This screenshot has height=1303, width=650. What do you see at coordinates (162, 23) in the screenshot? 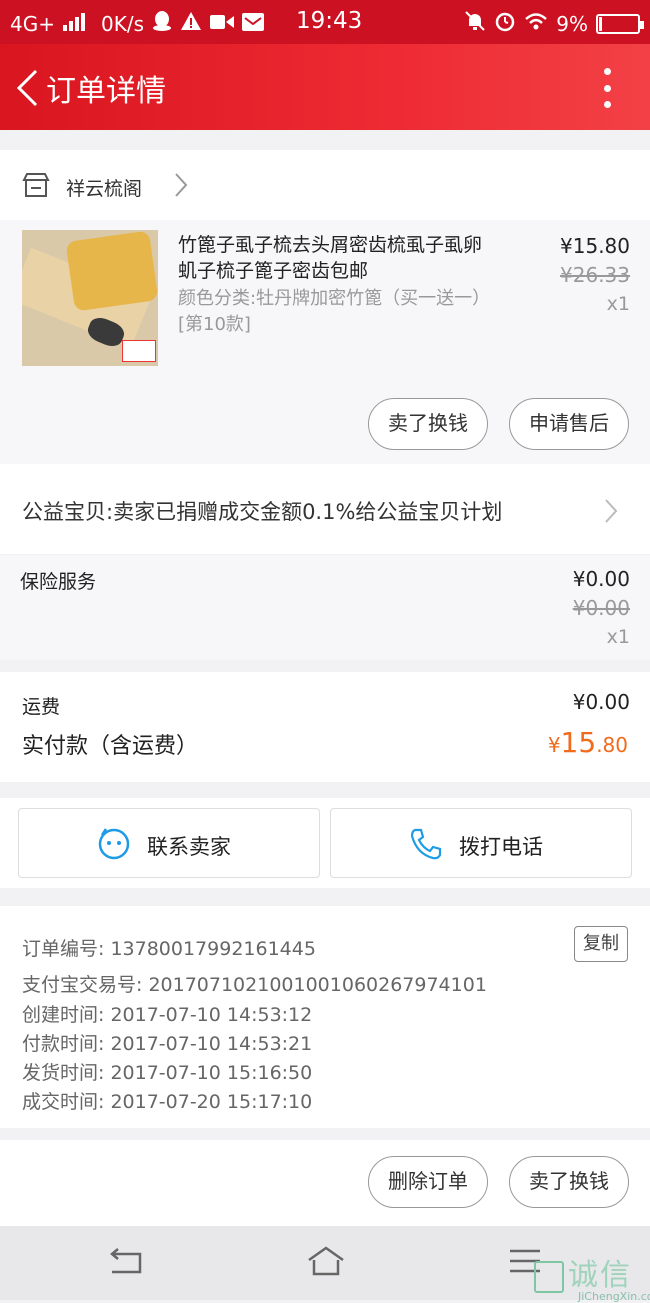
I see `qq-icon` at bounding box center [162, 23].